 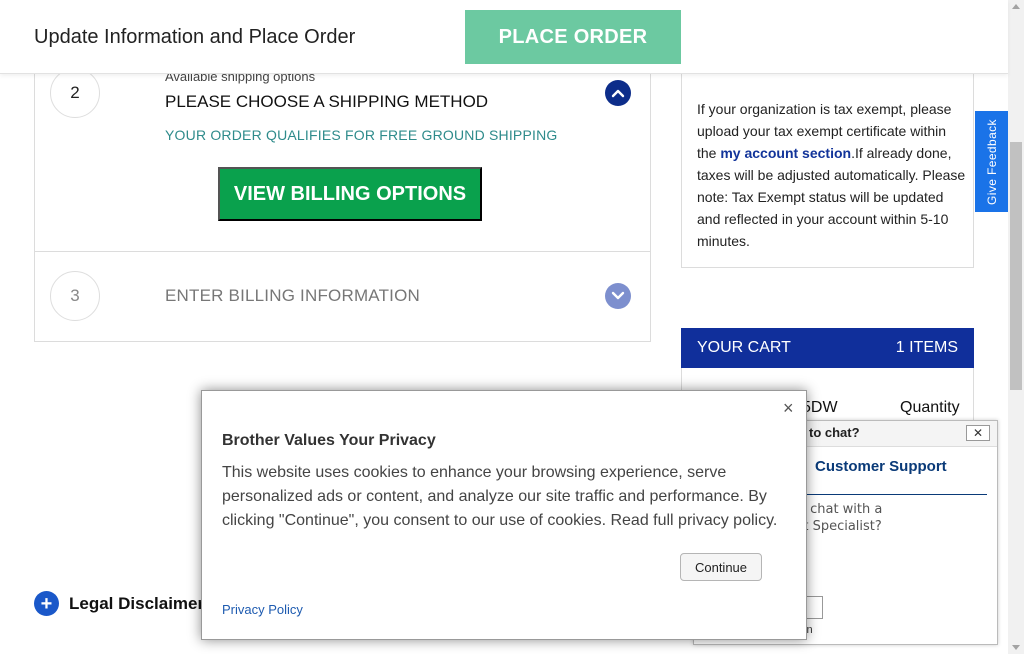 I want to click on place-order-button: PLACE ORDER, so click(x=573, y=37).